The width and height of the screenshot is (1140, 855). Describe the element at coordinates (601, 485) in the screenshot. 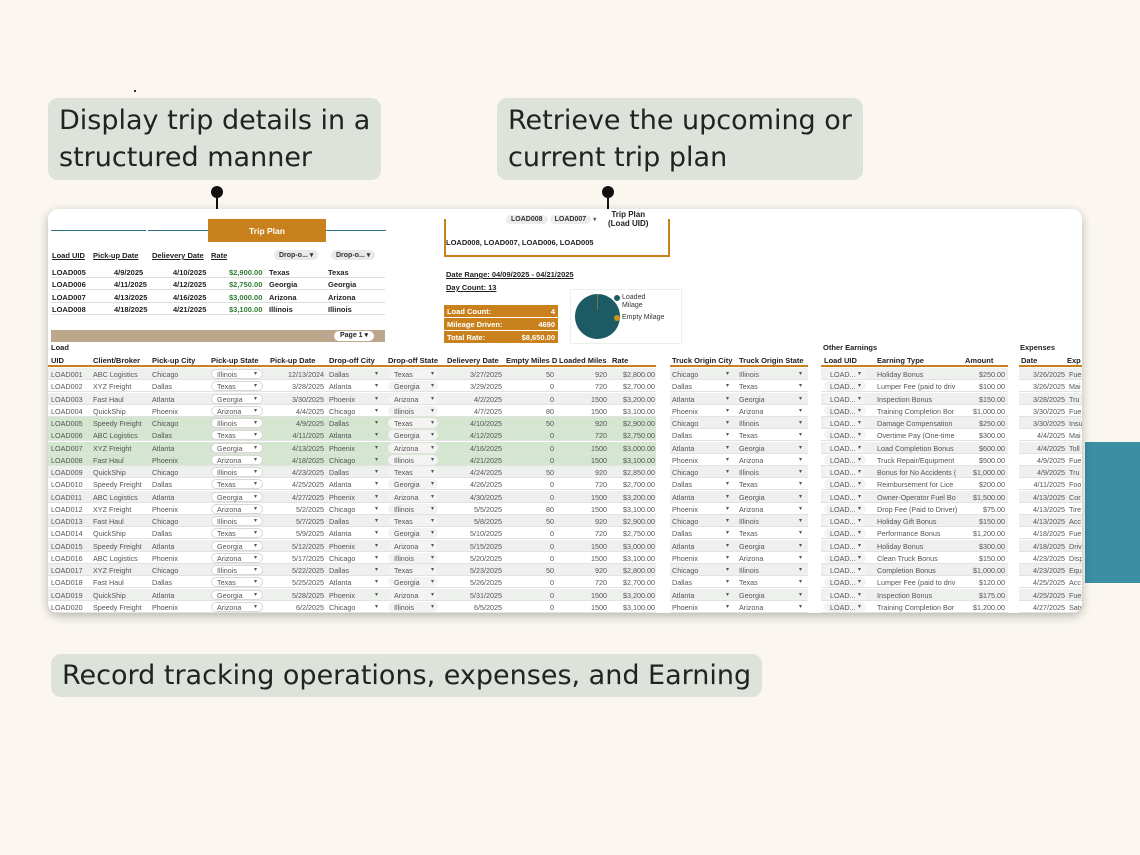

I see `loaded-miles-cell: 720` at that location.